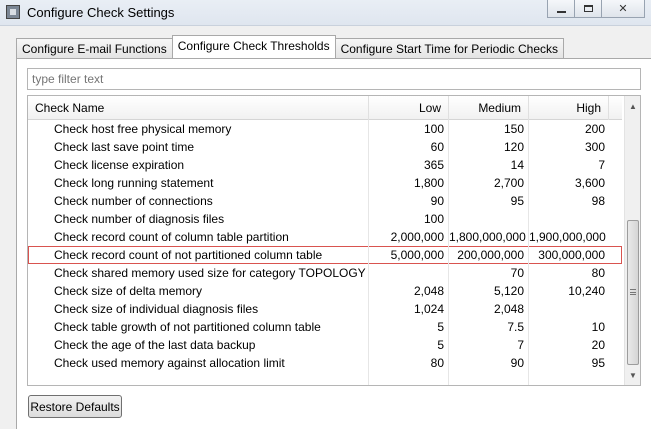  I want to click on window-controls: ✕, so click(596, 10).